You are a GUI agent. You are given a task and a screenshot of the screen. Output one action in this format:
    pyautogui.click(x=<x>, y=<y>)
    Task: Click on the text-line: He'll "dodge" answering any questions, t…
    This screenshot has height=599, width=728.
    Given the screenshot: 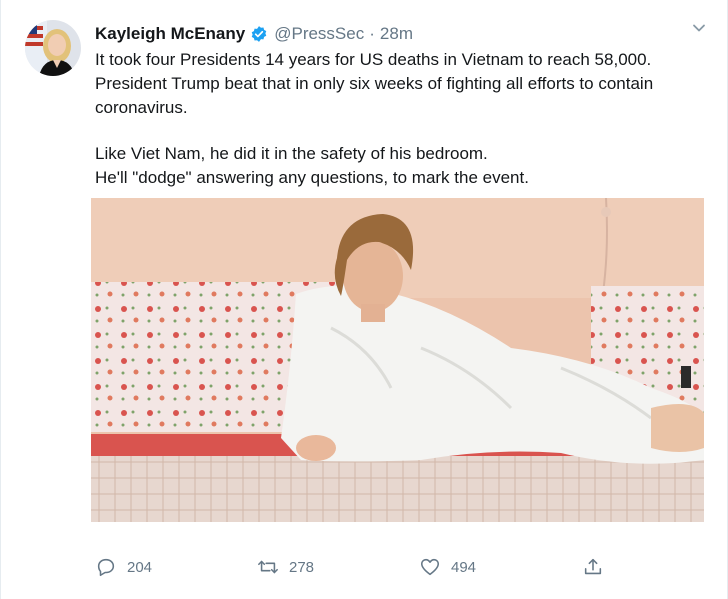 What is the action you would take?
    pyautogui.click(x=312, y=177)
    